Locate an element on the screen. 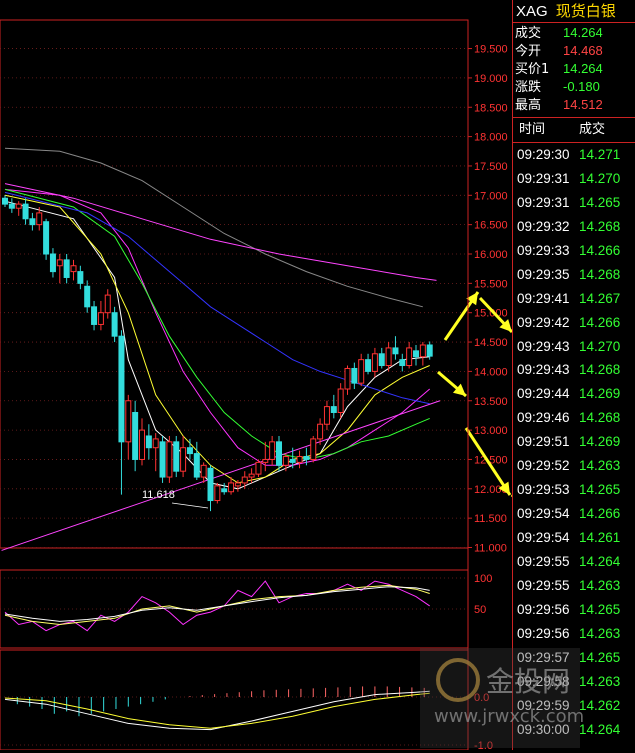  price-tick-label: 17.000 is located at coordinates (491, 196).